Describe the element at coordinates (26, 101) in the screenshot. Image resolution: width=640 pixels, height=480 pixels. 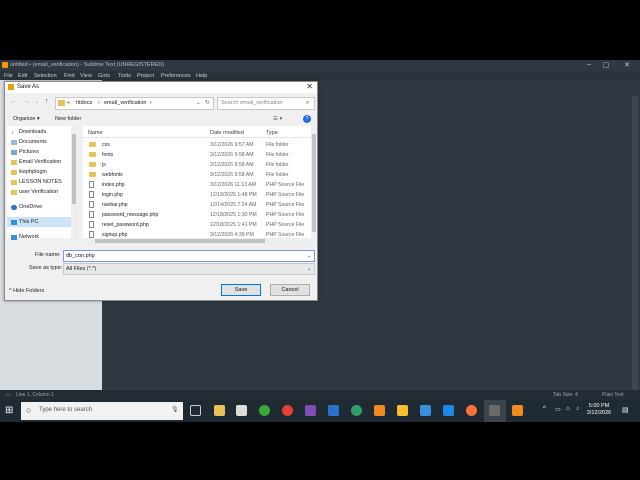
I see `forward-icon: →` at that location.